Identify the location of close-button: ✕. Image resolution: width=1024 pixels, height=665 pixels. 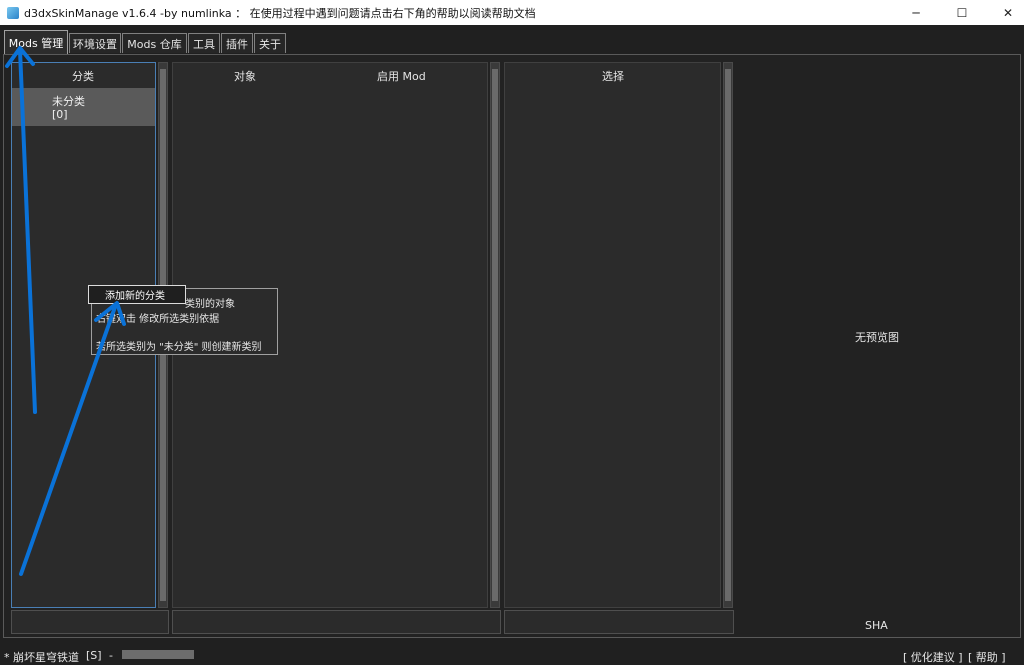
(1004, 12).